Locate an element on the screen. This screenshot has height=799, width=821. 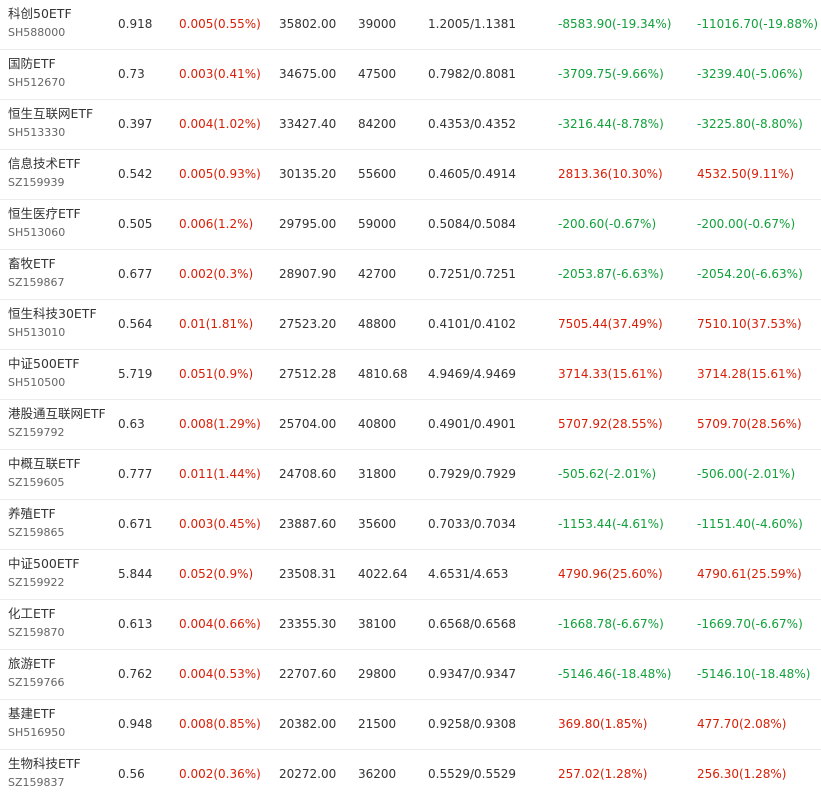
iopv-cell: 0.5084/0.5084 is located at coordinates (472, 224).